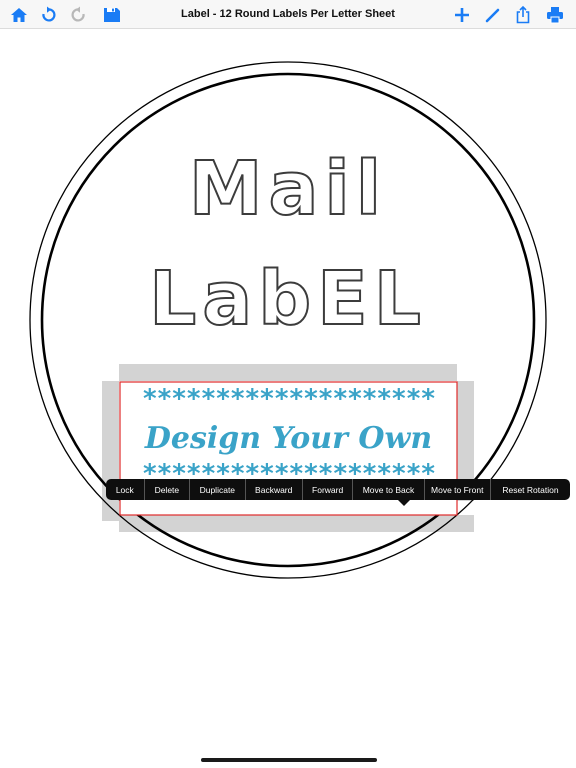  What do you see at coordinates (404, 503) in the screenshot?
I see `context-menu-arrow` at bounding box center [404, 503].